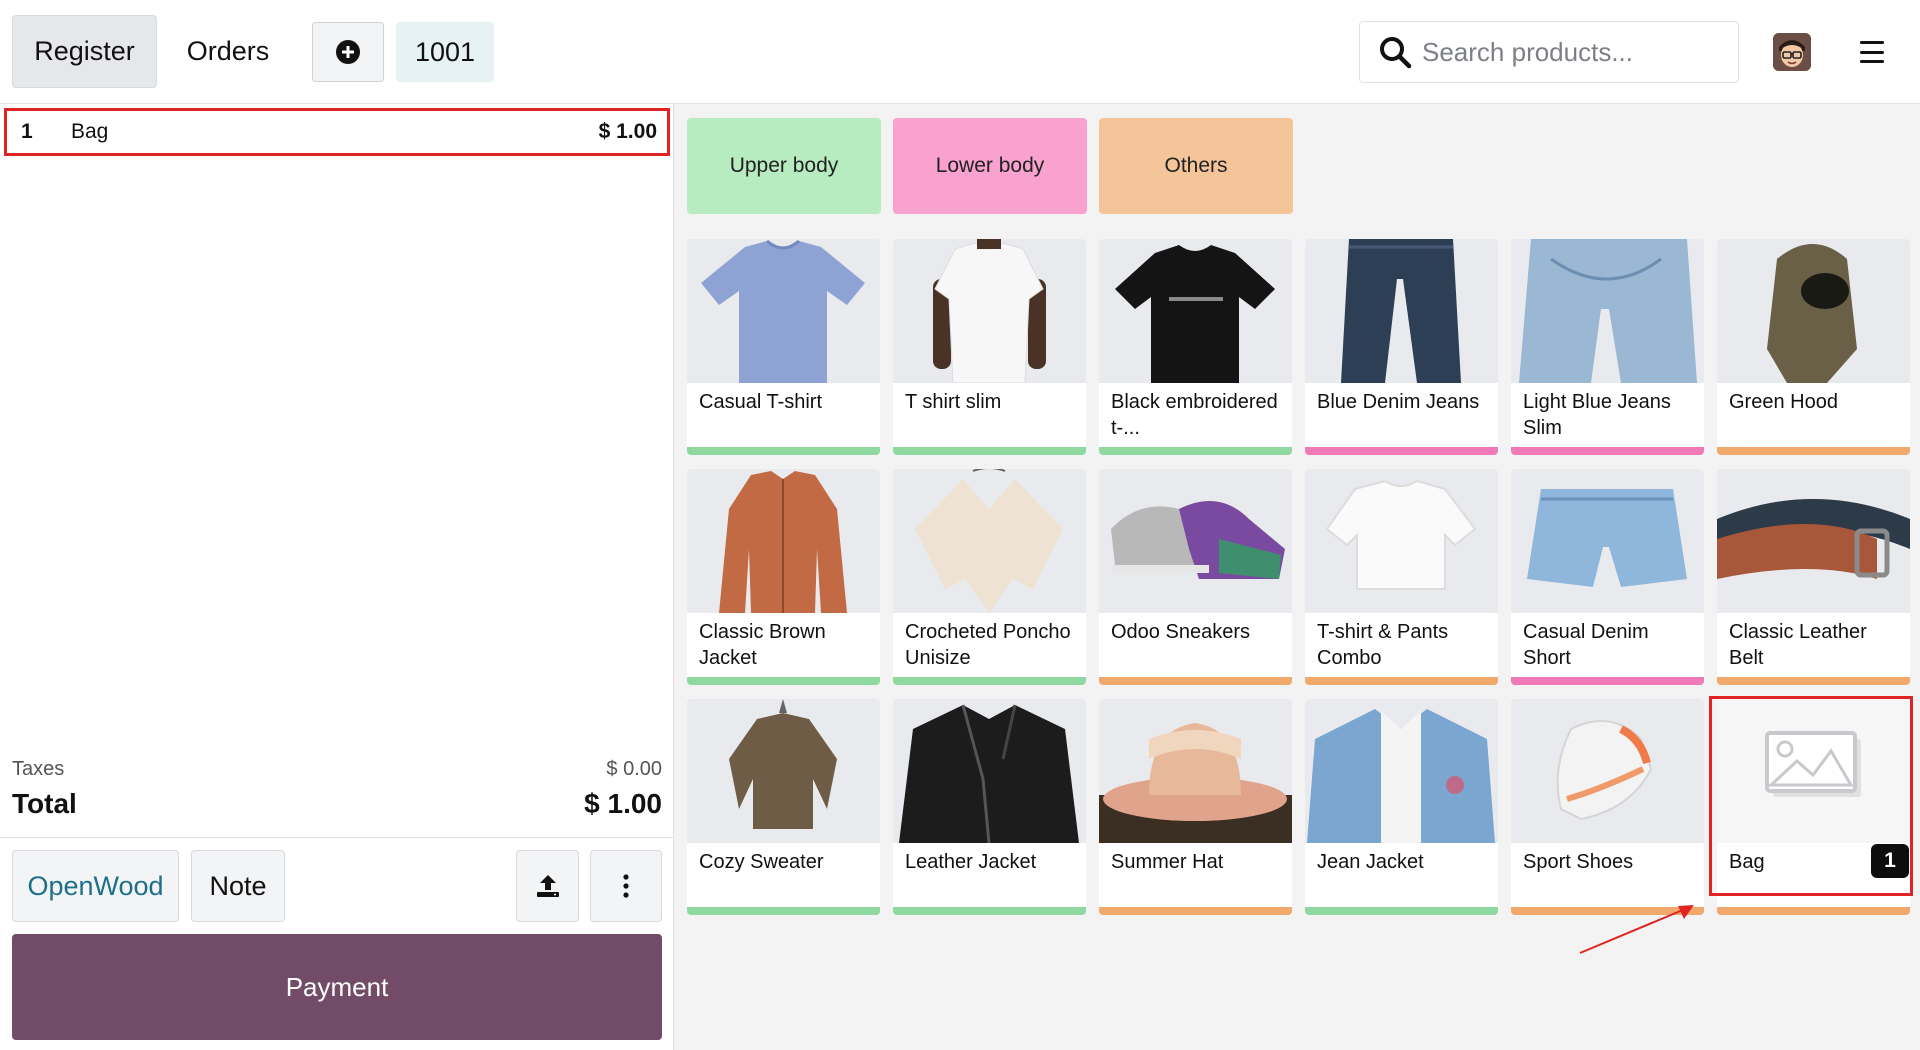  I want to click on annotation-arrow-icon, so click(1636, 929).